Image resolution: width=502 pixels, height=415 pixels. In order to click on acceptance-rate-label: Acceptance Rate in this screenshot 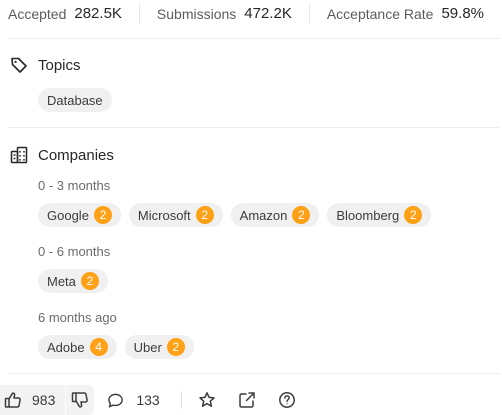, I will do `click(380, 13)`.